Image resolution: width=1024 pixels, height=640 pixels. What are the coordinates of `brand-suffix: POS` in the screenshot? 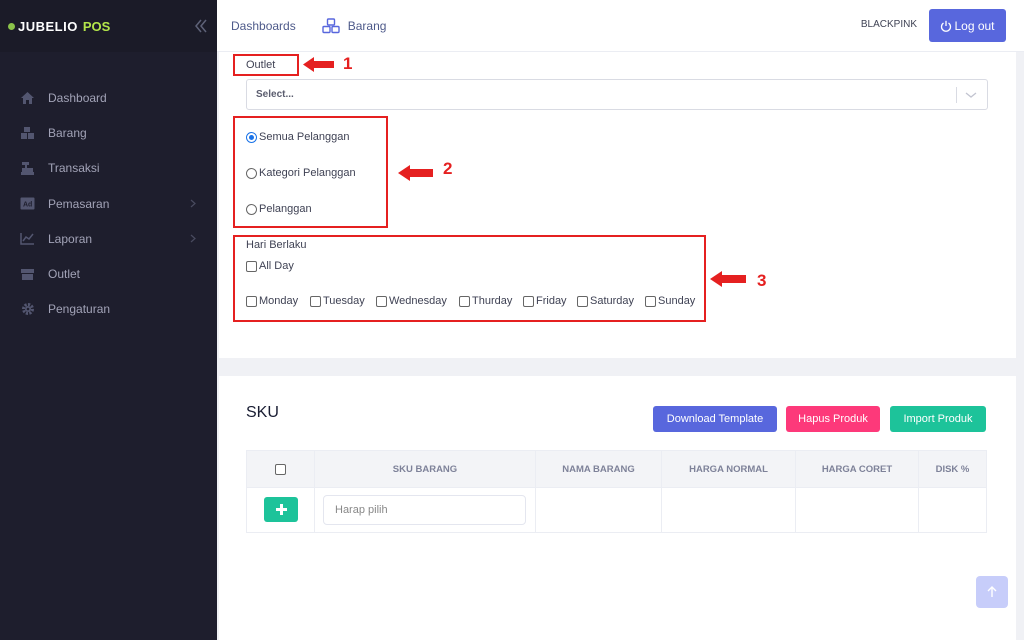 It's located at (96, 26).